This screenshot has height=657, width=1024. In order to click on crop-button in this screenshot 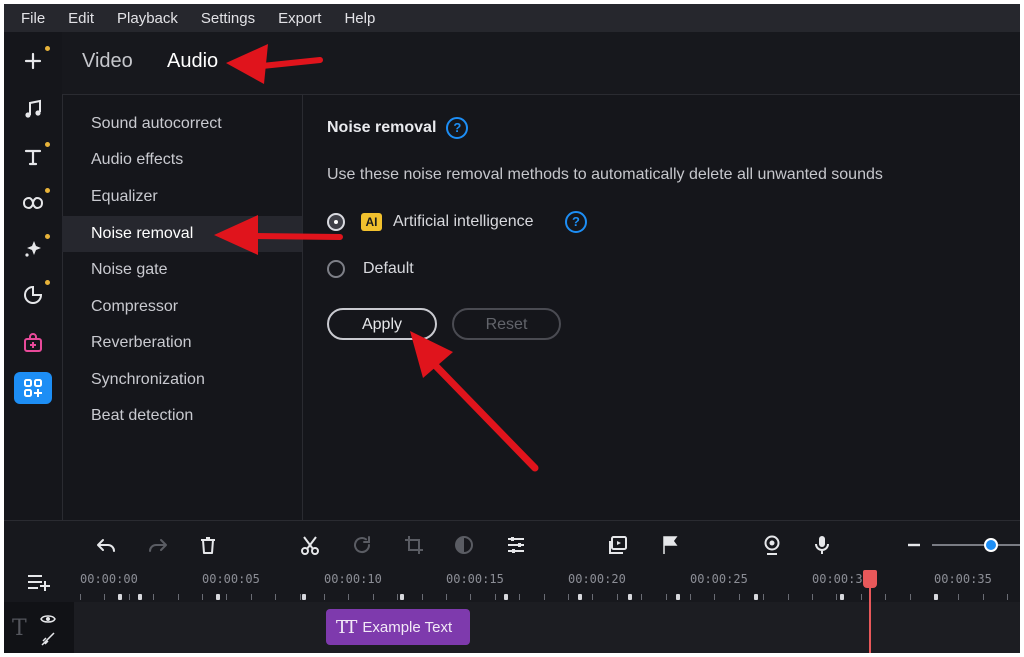, I will do `click(414, 545)`.